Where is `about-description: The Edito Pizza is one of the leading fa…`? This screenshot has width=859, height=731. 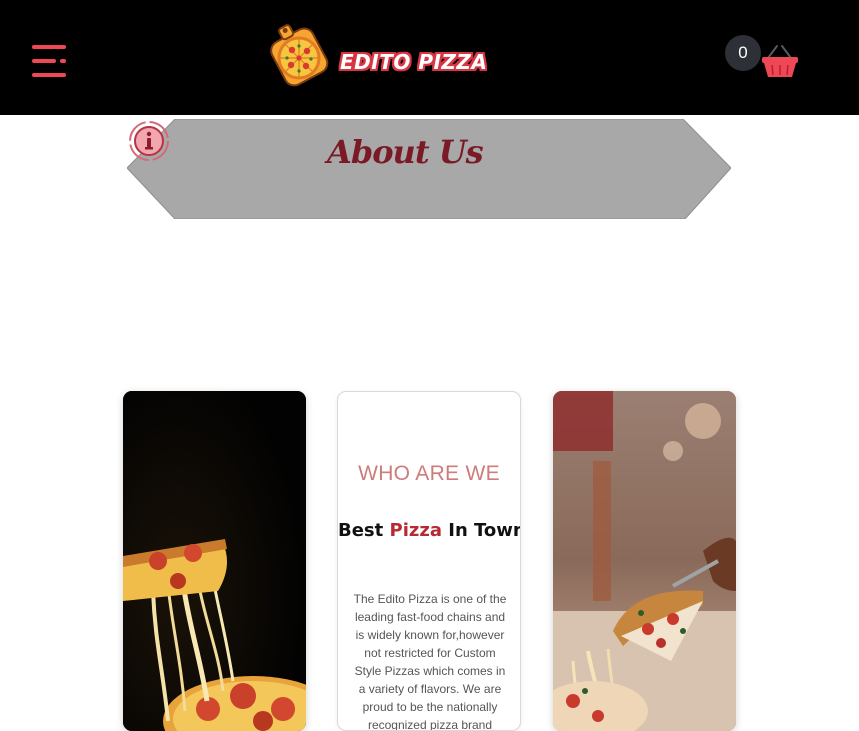
about-description: The Edito Pizza is one of the leading fa… is located at coordinates (430, 661).